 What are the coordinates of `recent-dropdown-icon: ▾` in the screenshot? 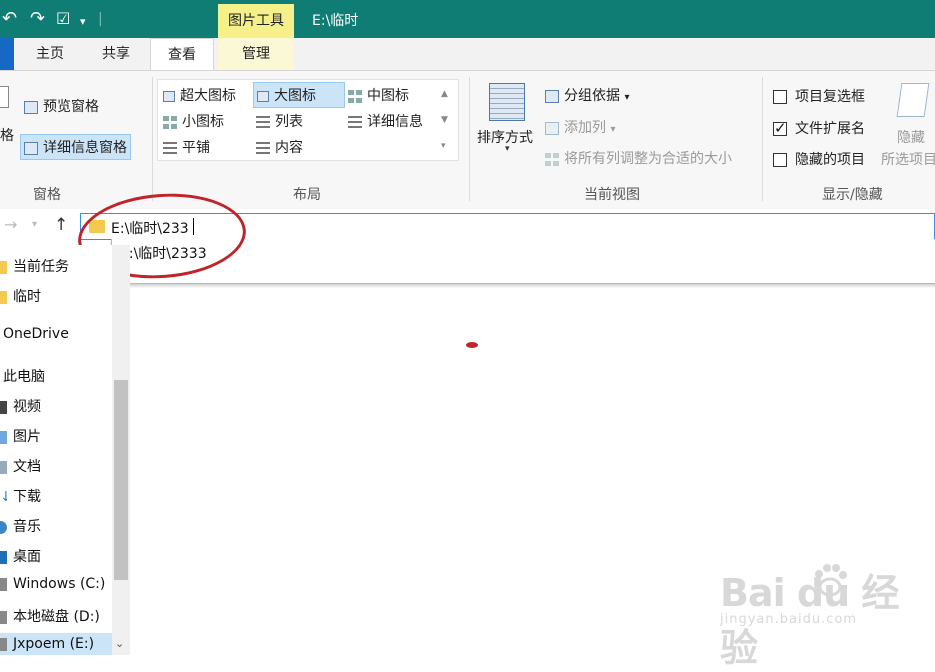 It's located at (34, 224).